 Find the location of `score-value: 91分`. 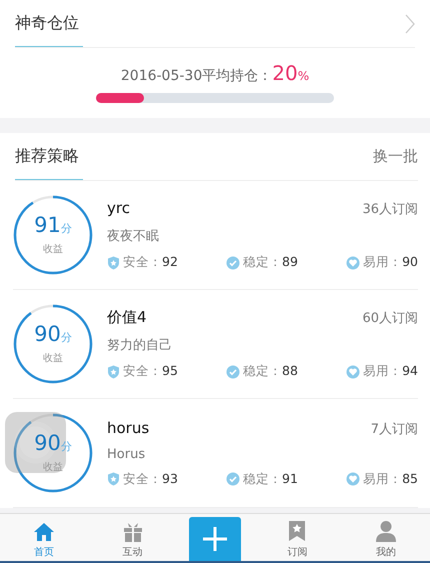

score-value: 91分 is located at coordinates (53, 226).